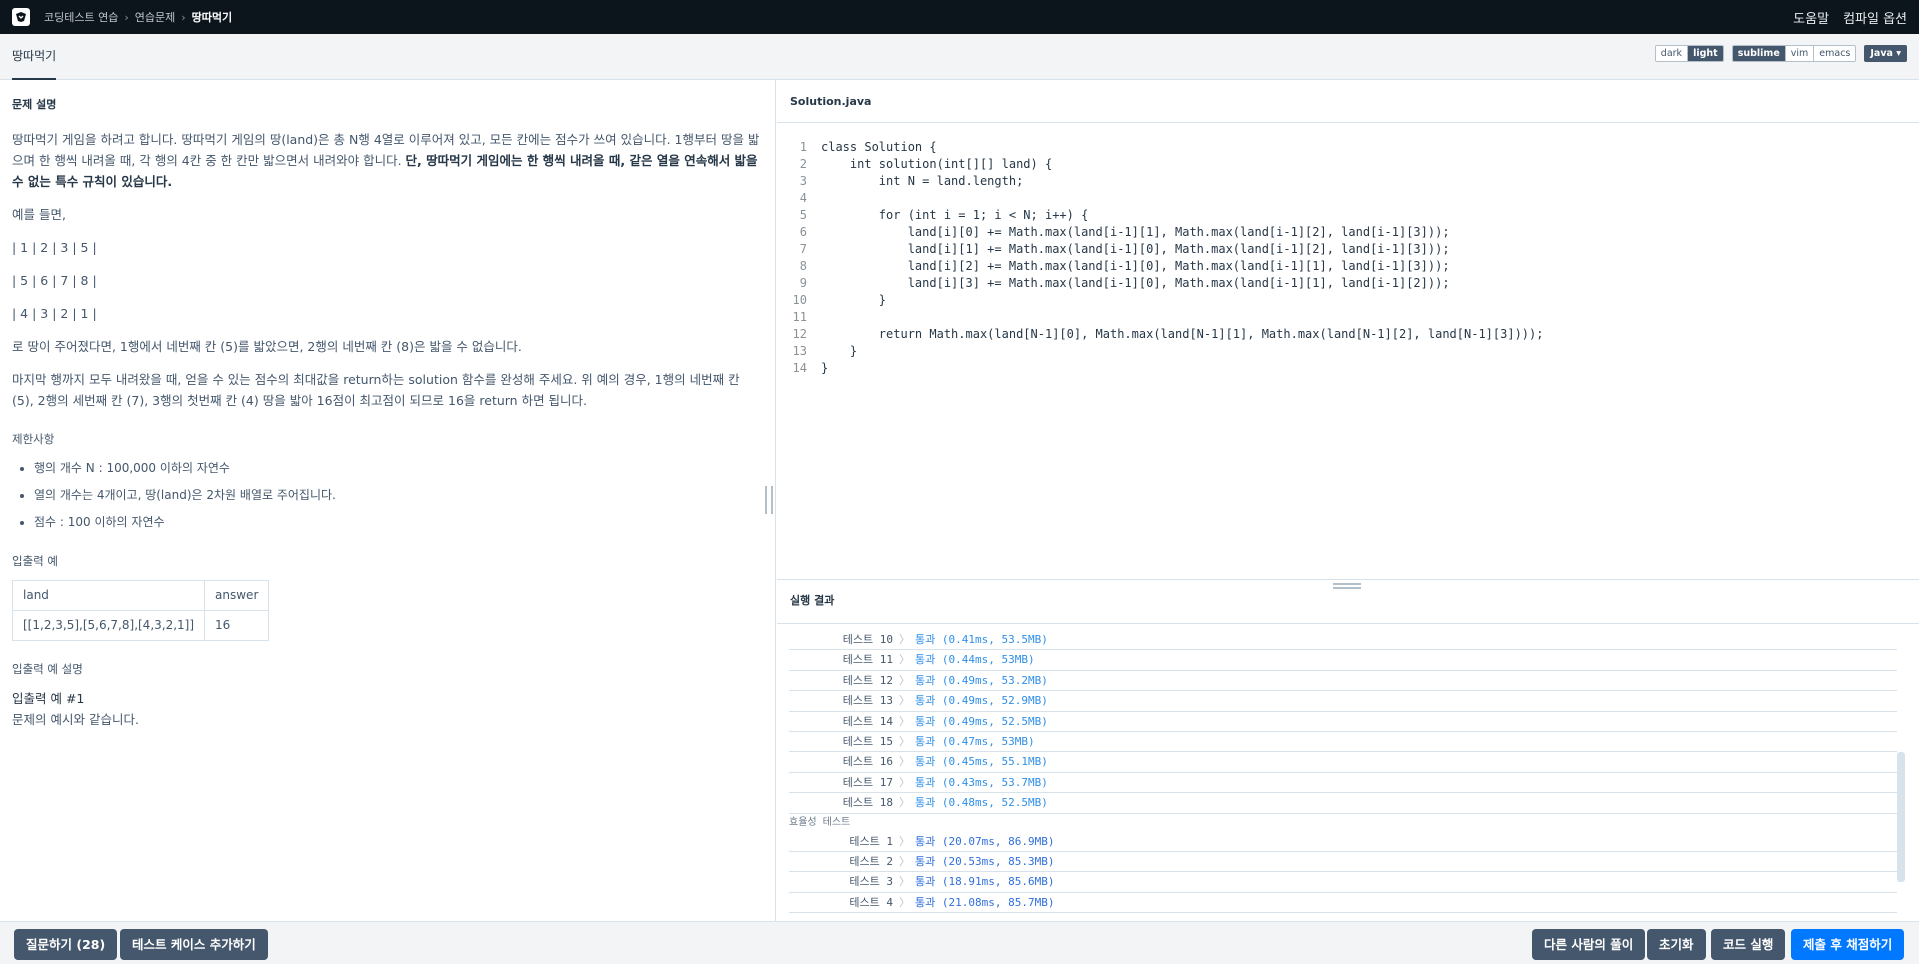 The image size is (1919, 964). Describe the element at coordinates (1748, 944) in the screenshot. I see `run-code-button: 코드 실행` at that location.